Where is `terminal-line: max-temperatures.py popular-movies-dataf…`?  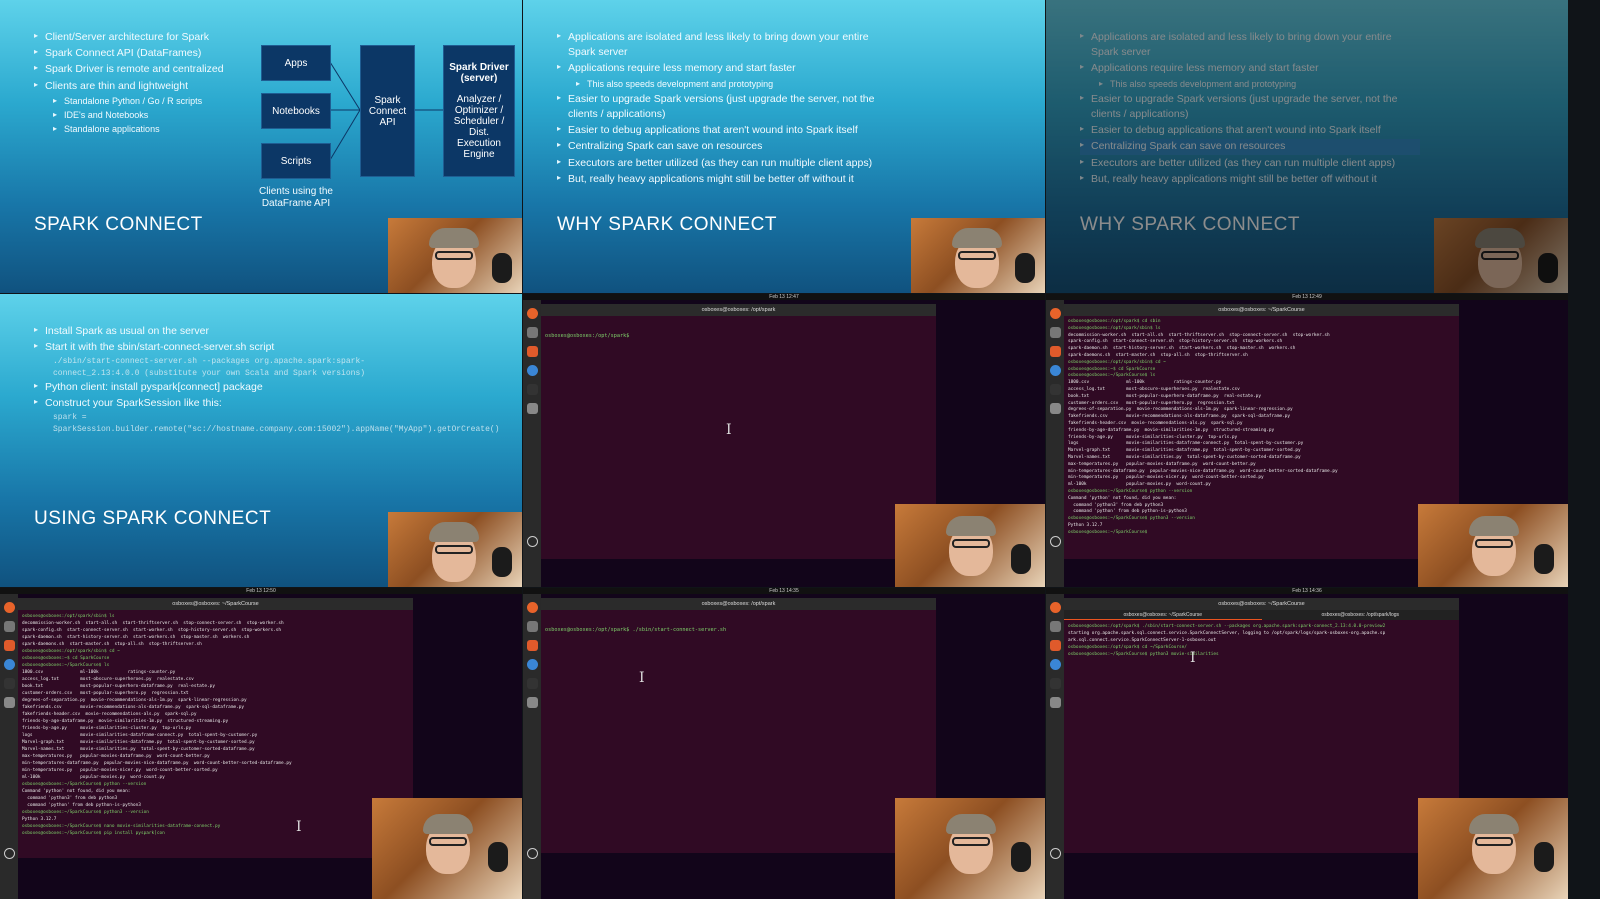
terminal-line: max-temperatures.py popular-movies-dataf… is located at coordinates (116, 756).